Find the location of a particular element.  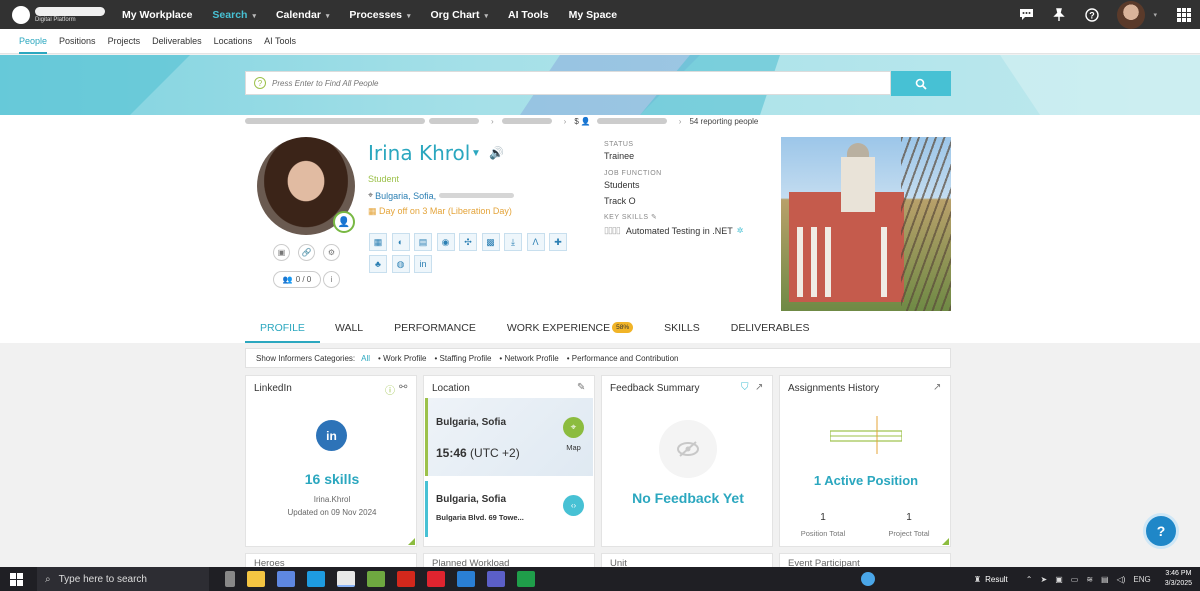

file-explorer-icon is located at coordinates (256, 579).